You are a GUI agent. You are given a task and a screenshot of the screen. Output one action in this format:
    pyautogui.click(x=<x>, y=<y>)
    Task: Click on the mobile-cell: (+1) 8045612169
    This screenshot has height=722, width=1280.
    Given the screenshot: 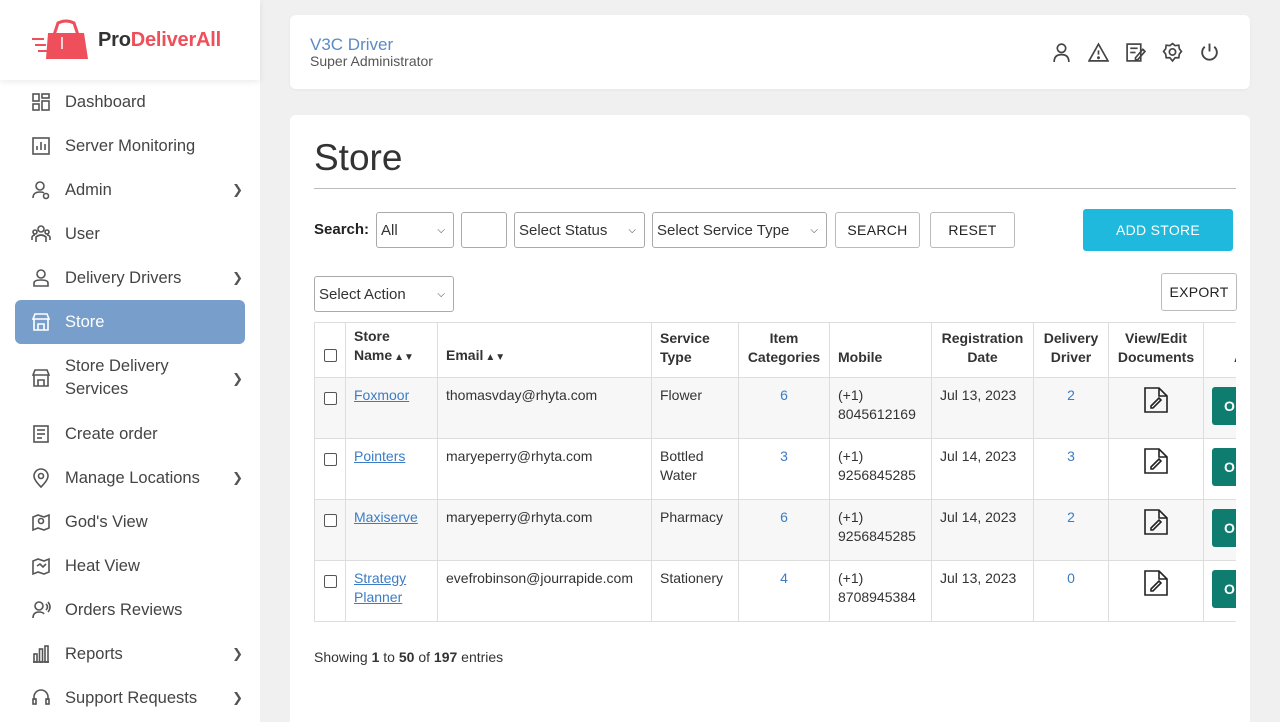 What is the action you would take?
    pyautogui.click(x=880, y=408)
    